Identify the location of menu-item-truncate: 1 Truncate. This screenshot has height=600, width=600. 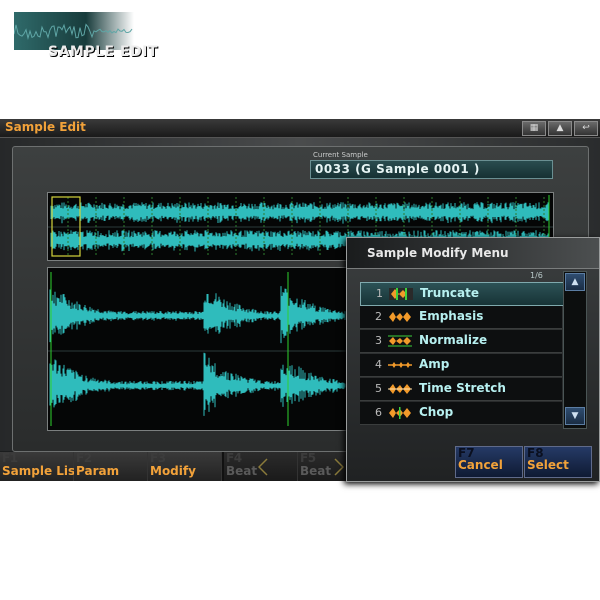
(462, 294).